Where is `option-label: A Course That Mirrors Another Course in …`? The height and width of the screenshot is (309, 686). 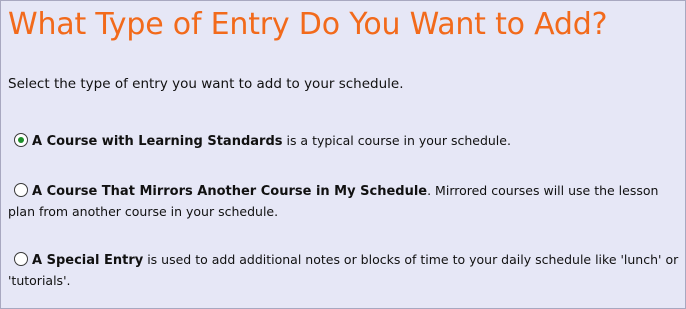 option-label: A Course That Mirrors Another Course in … is located at coordinates (230, 191).